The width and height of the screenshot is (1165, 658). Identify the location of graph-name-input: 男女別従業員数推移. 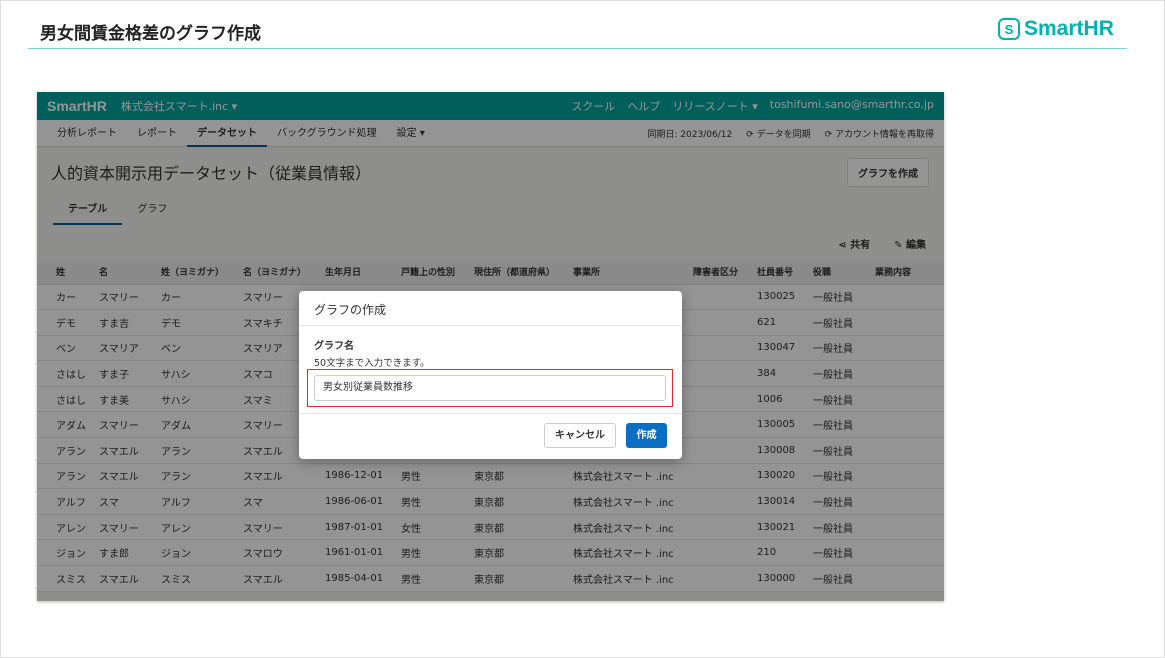
(490, 388).